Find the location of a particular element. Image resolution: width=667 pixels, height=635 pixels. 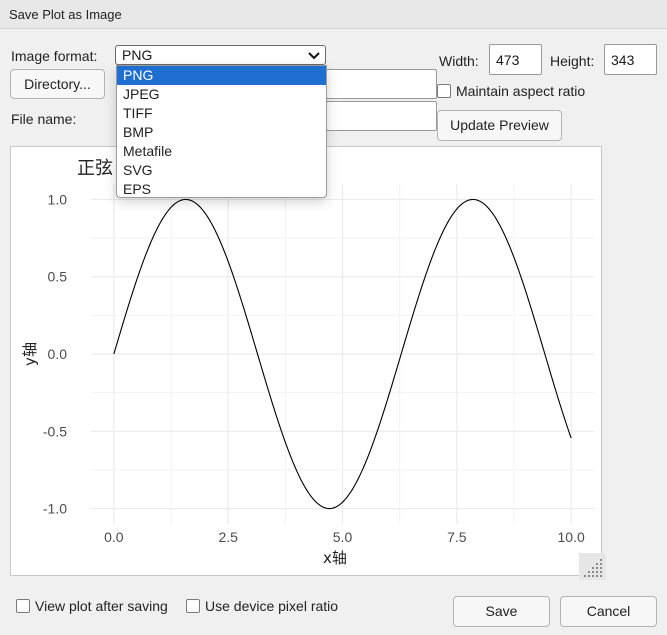

chart-title: 正弦 is located at coordinates (95, 168).